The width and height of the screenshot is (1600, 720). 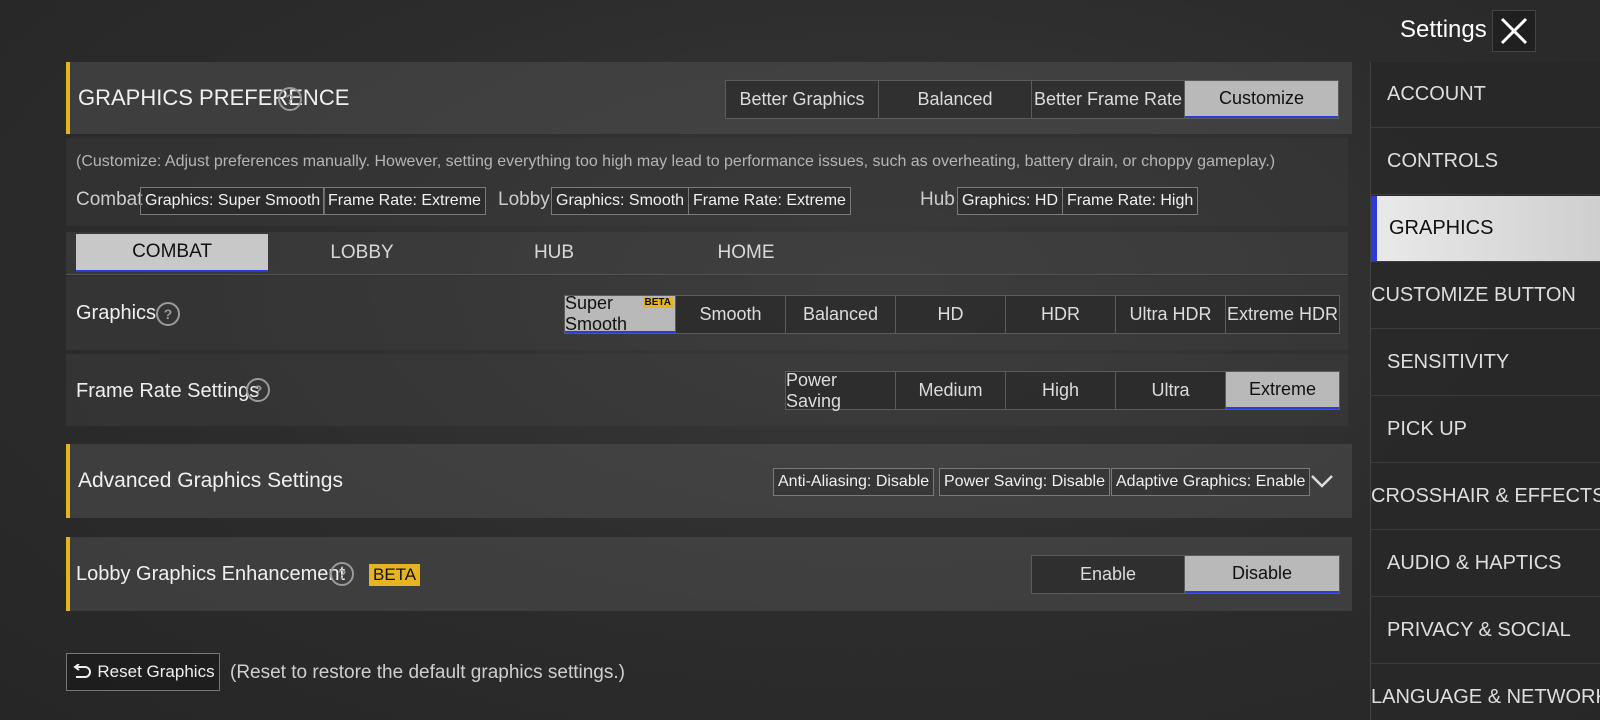 I want to click on graphics-balanced: Balanced, so click(x=841, y=314).